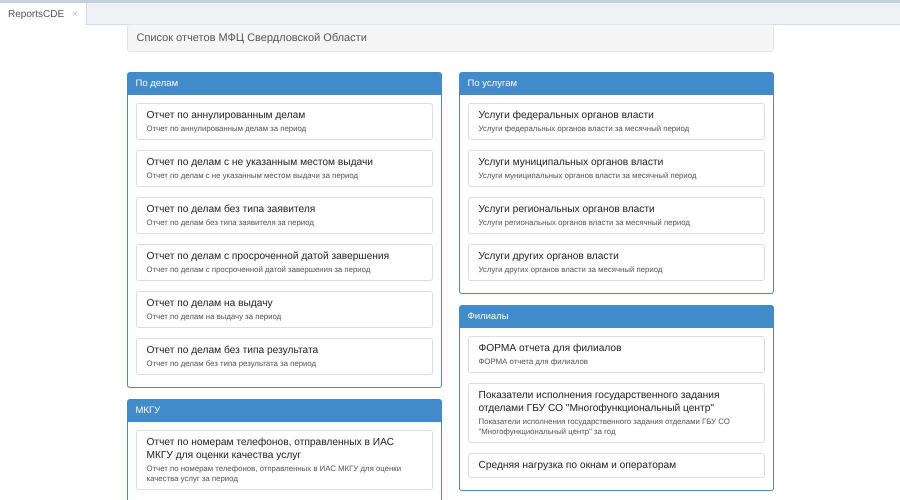 This screenshot has height=500, width=900. Describe the element at coordinates (566, 115) in the screenshot. I see `report-title: Услуги федеральных органов власти` at that location.